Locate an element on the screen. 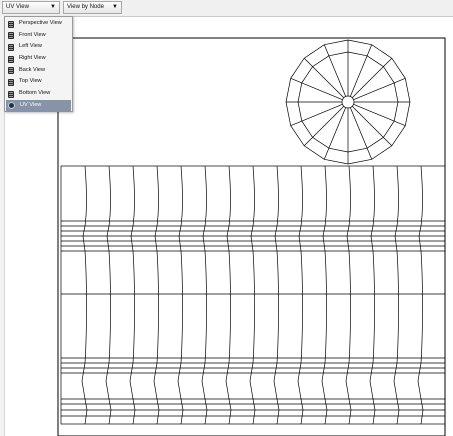 This screenshot has width=453, height=436. view-mode-label: UV View is located at coordinates (17, 7).